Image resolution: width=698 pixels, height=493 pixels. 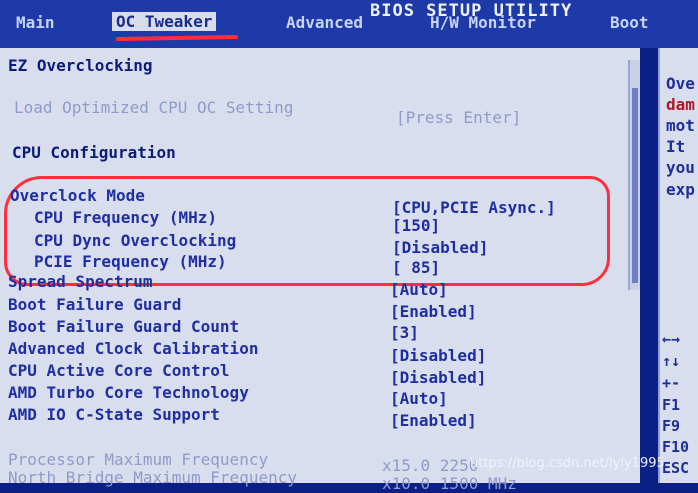 What do you see at coordinates (114, 414) in the screenshot?
I see `amd-io-cstate-label: AMD IO C-State Support` at bounding box center [114, 414].